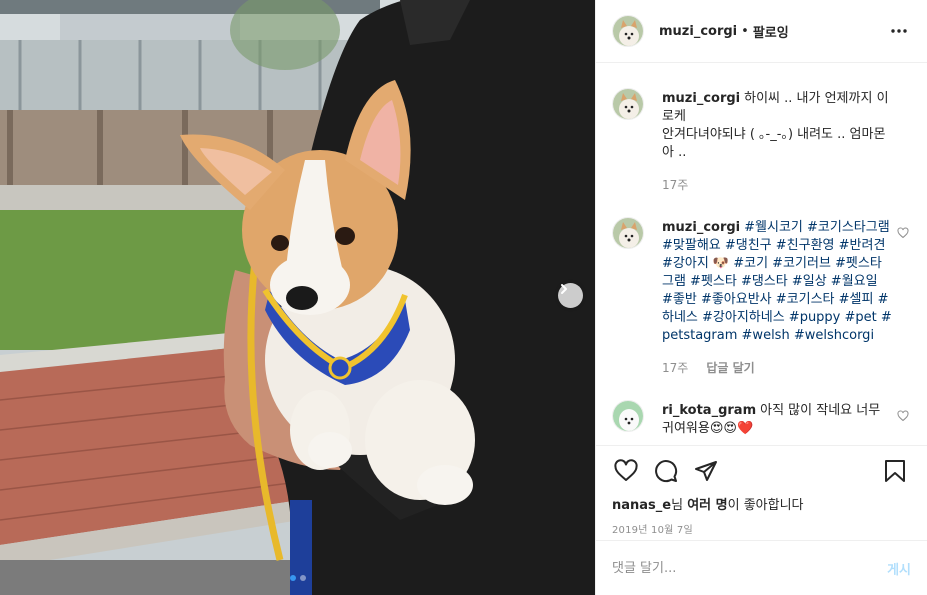  I want to click on comment-username: ri_kota_gram, so click(709, 410).